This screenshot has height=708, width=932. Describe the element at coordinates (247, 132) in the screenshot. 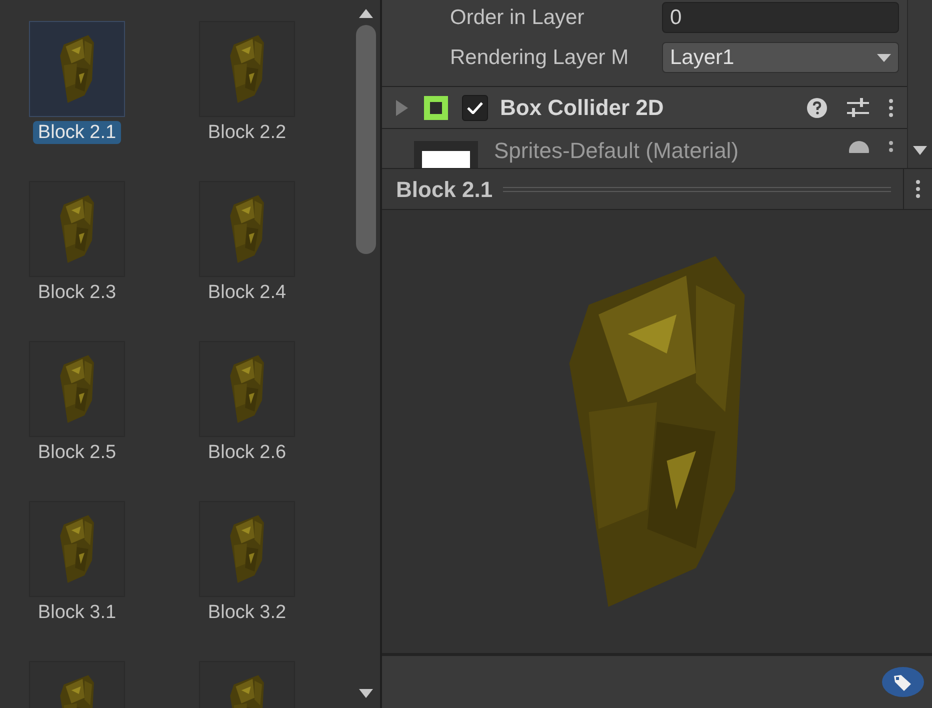

I see `asset-label: Block 2.2` at that location.